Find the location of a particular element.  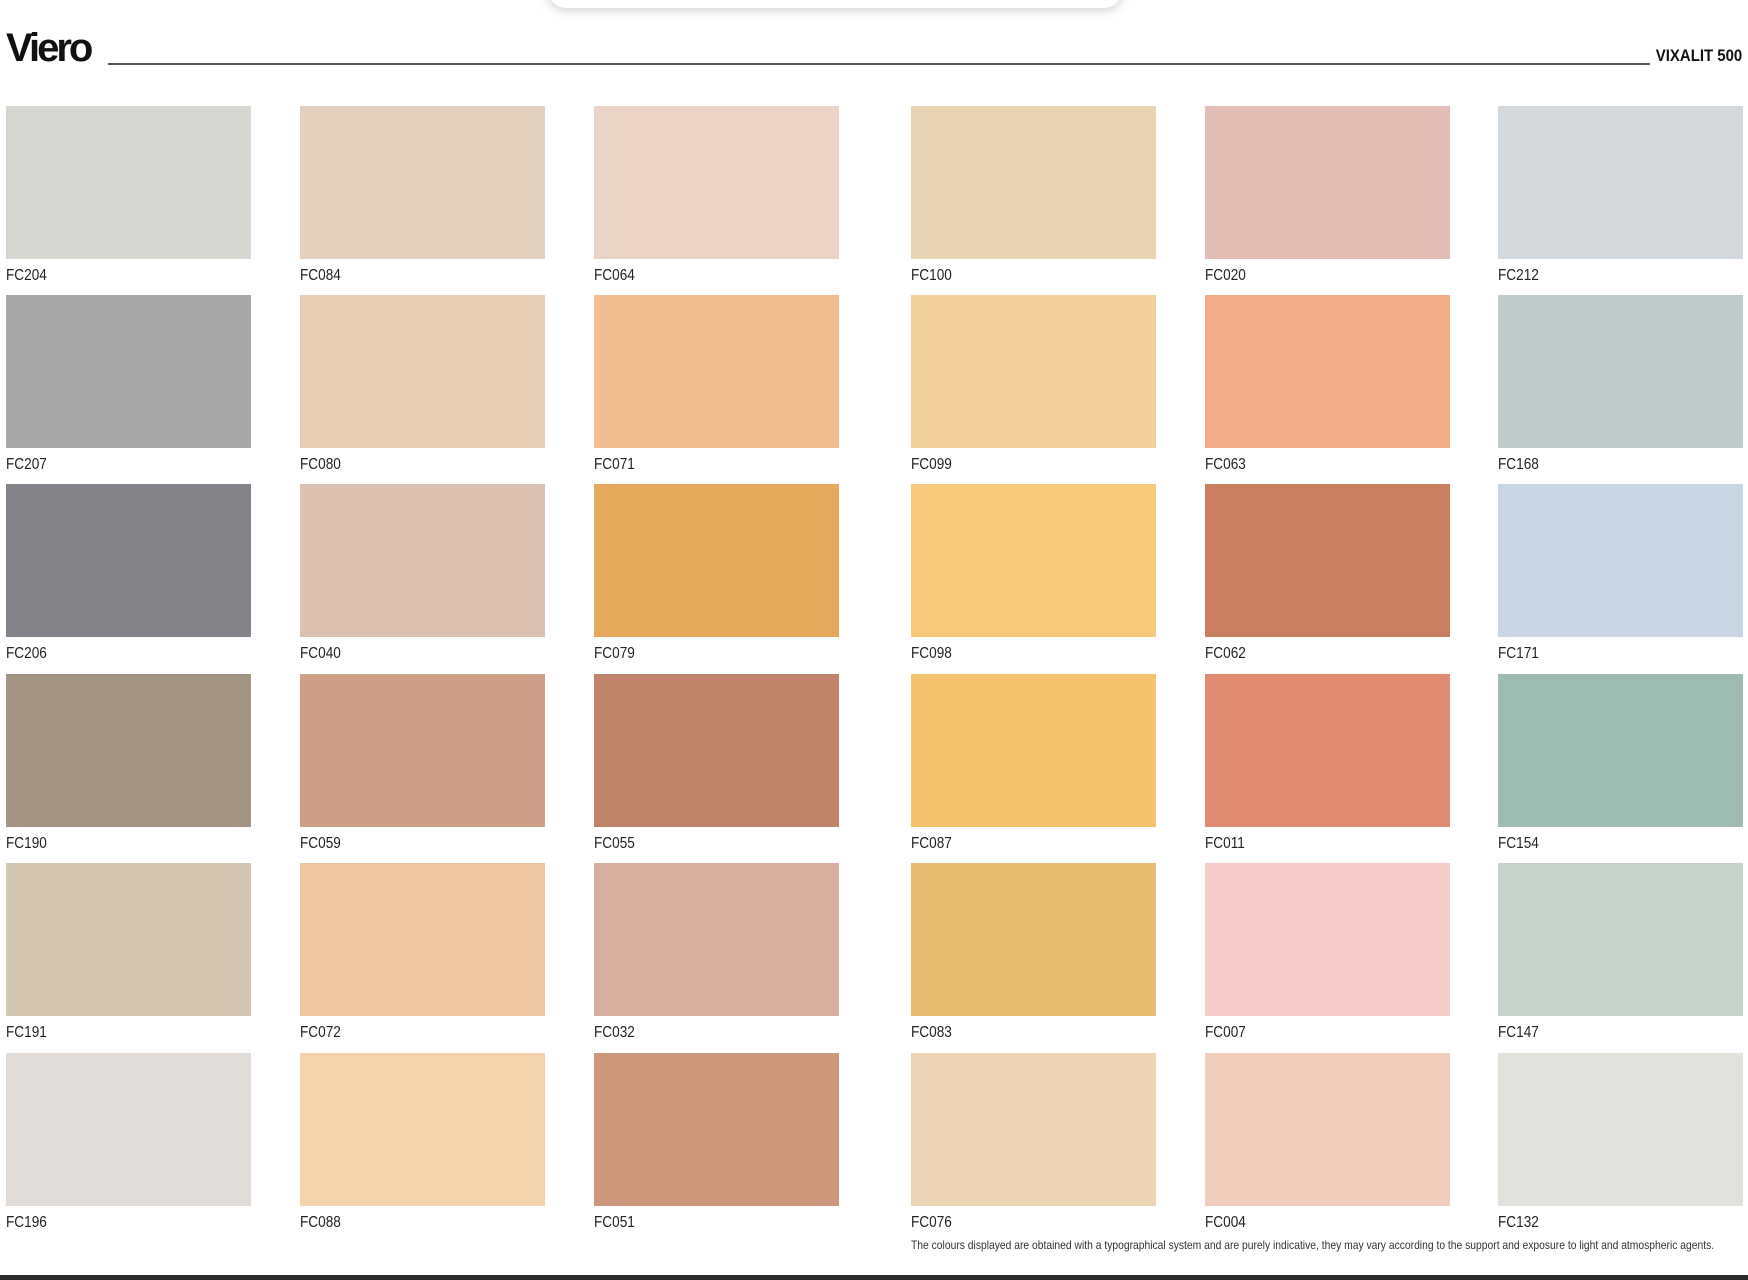

bottom-divider is located at coordinates (874, 1277).